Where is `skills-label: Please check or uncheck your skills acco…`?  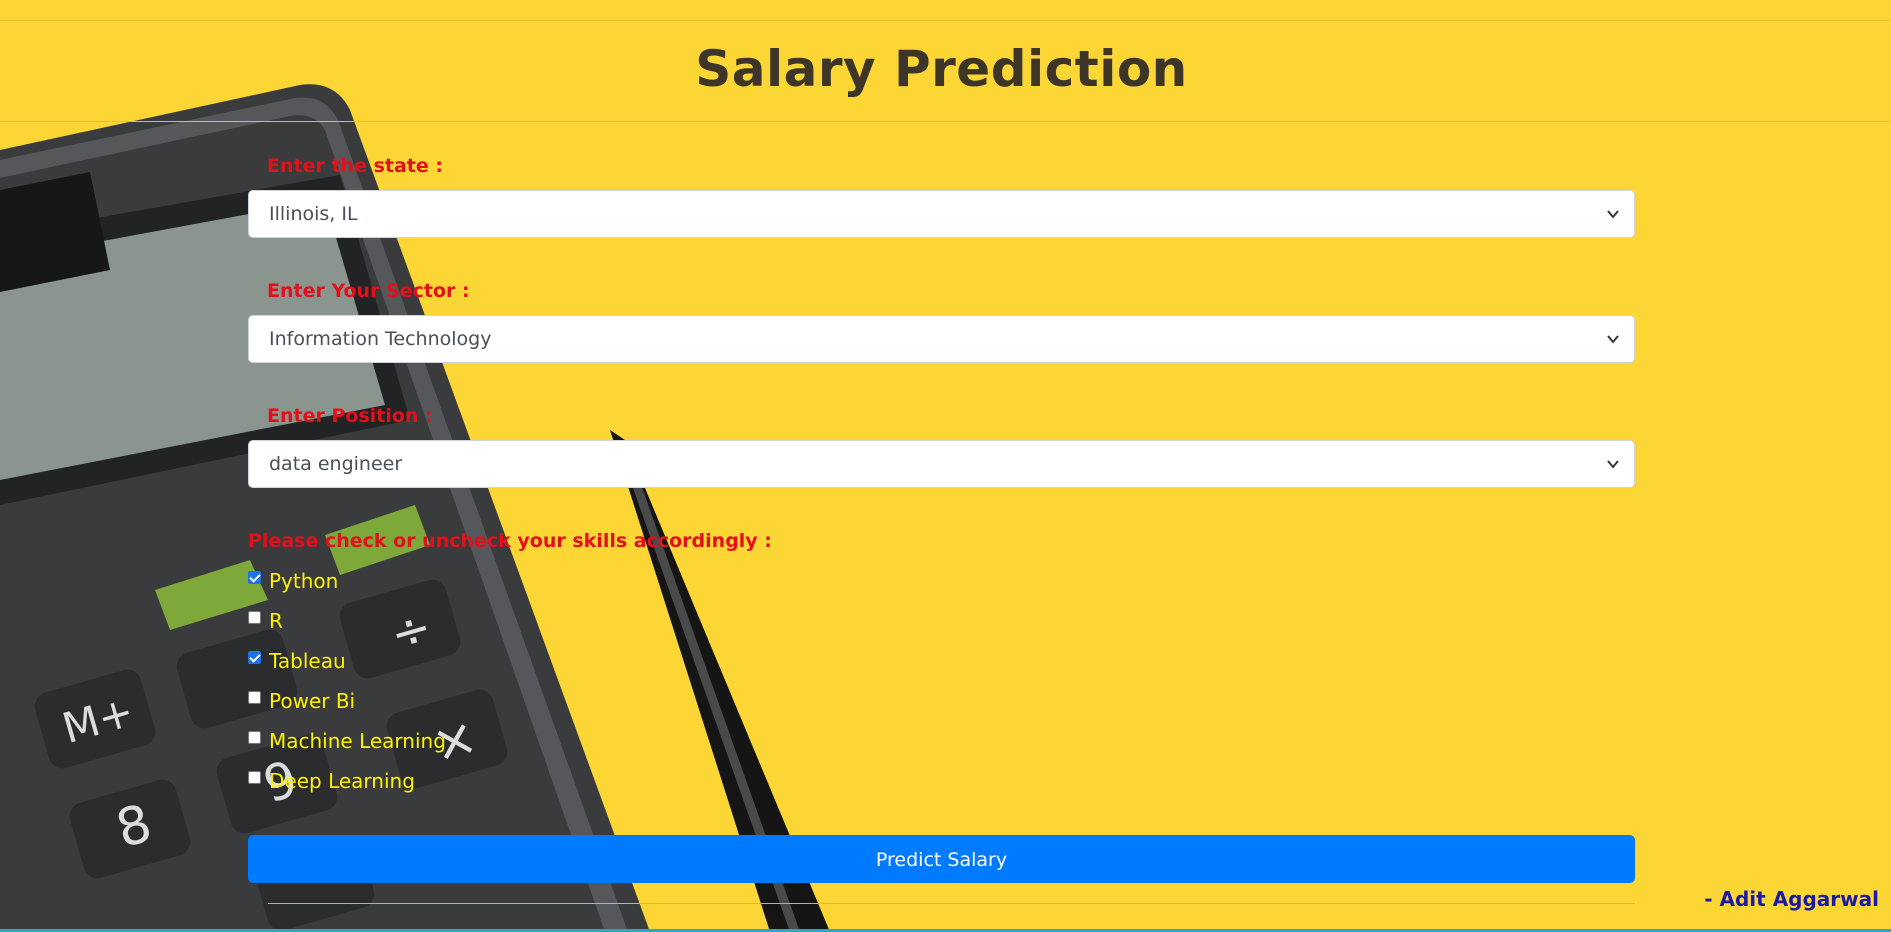 skills-label: Please check or uncheck your skills acco… is located at coordinates (510, 541).